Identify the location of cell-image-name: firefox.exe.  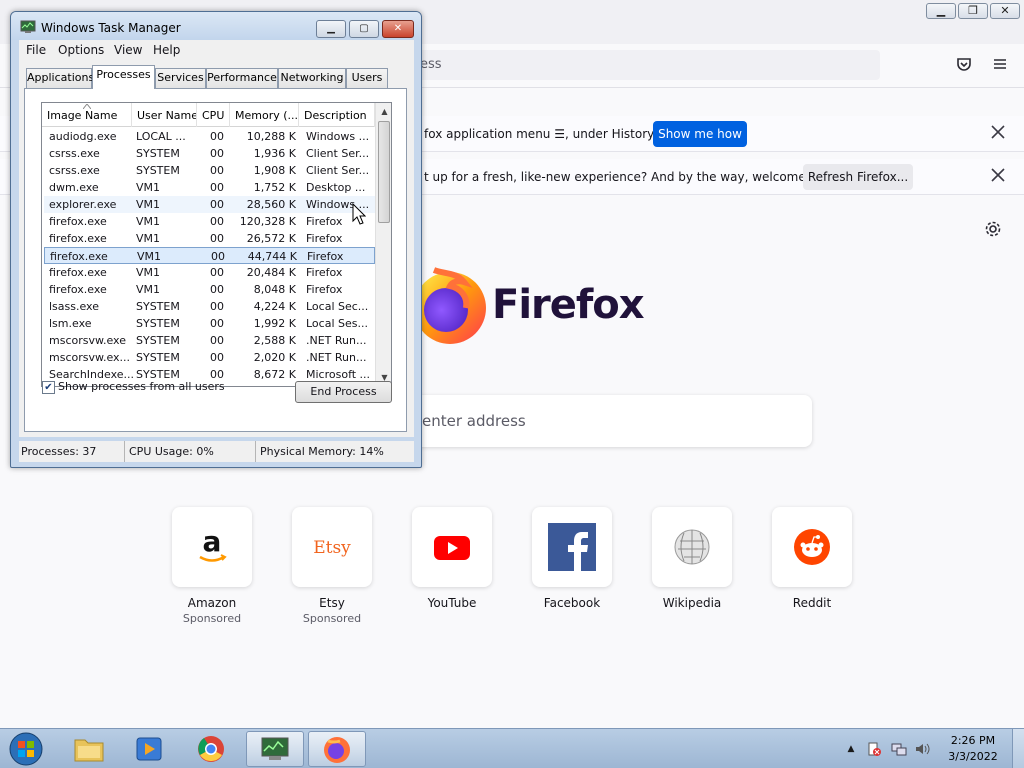
(78, 289).